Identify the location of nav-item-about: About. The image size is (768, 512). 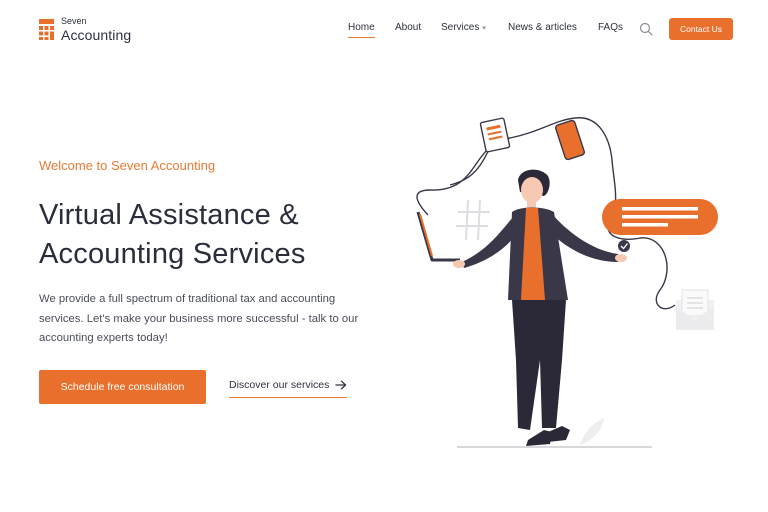
(408, 27).